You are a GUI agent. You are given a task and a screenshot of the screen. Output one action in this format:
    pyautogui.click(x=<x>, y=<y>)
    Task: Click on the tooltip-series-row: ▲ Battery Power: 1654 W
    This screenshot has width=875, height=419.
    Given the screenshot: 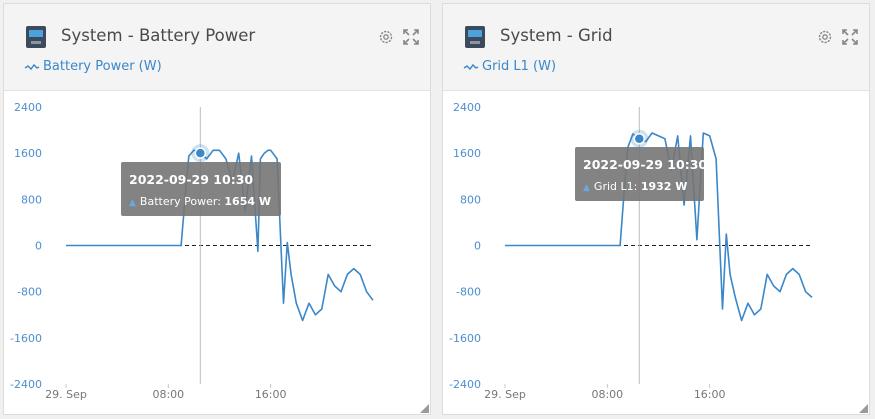 What is the action you would take?
    pyautogui.click(x=200, y=201)
    